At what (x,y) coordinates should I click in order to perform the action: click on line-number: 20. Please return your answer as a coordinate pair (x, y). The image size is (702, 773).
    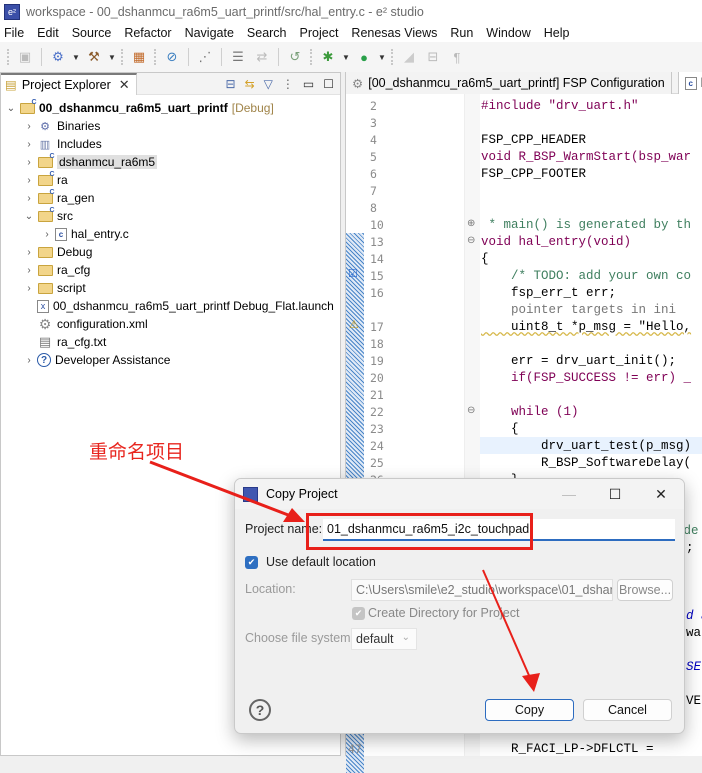
    Looking at the image, I should click on (377, 378).